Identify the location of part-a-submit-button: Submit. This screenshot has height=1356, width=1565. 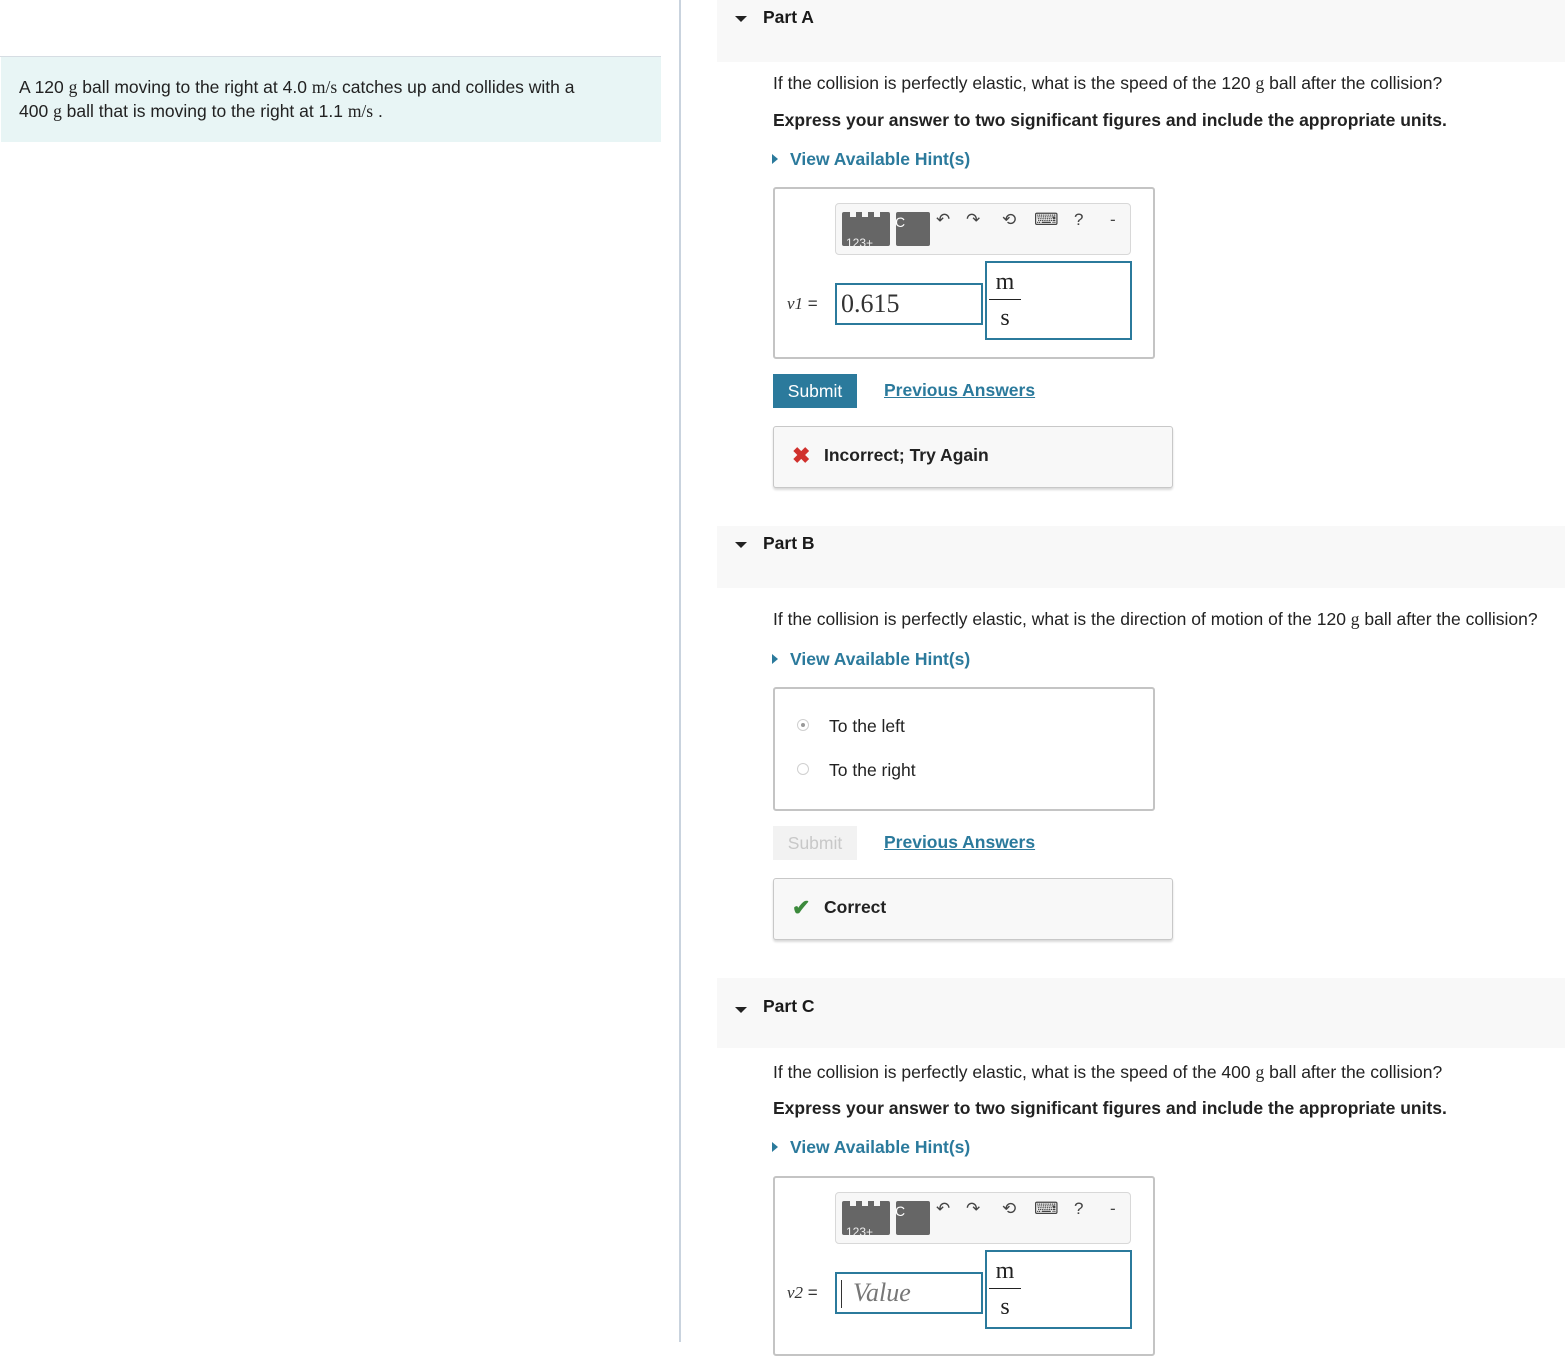
(815, 391).